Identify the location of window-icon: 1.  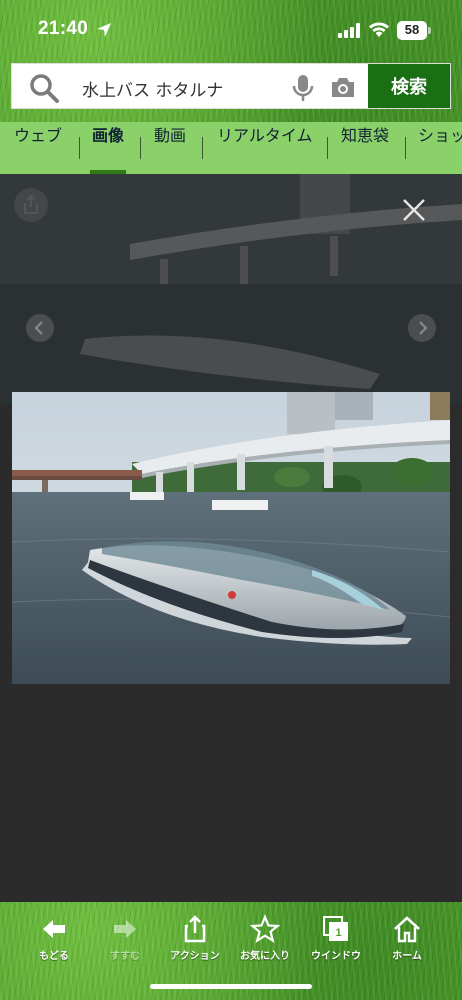
(335, 928).